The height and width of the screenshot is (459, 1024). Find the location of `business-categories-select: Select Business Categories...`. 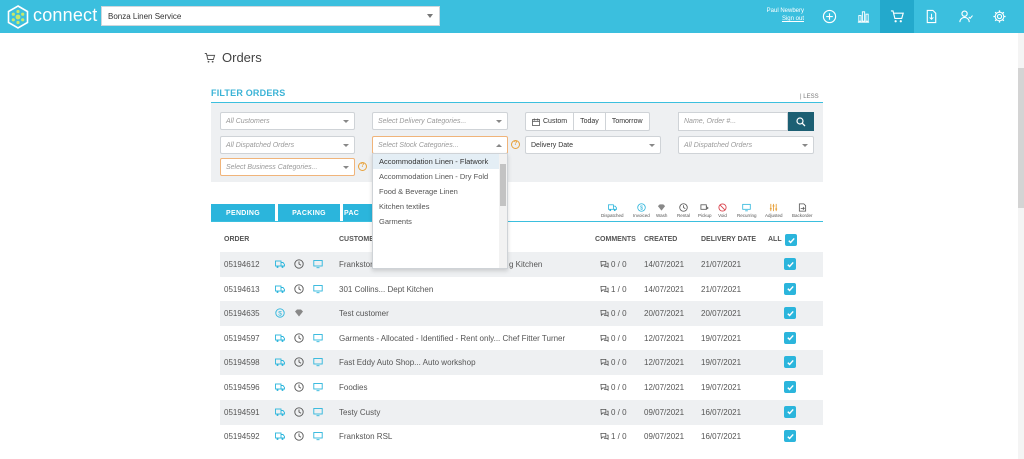

business-categories-select: Select Business Categories... is located at coordinates (287, 167).